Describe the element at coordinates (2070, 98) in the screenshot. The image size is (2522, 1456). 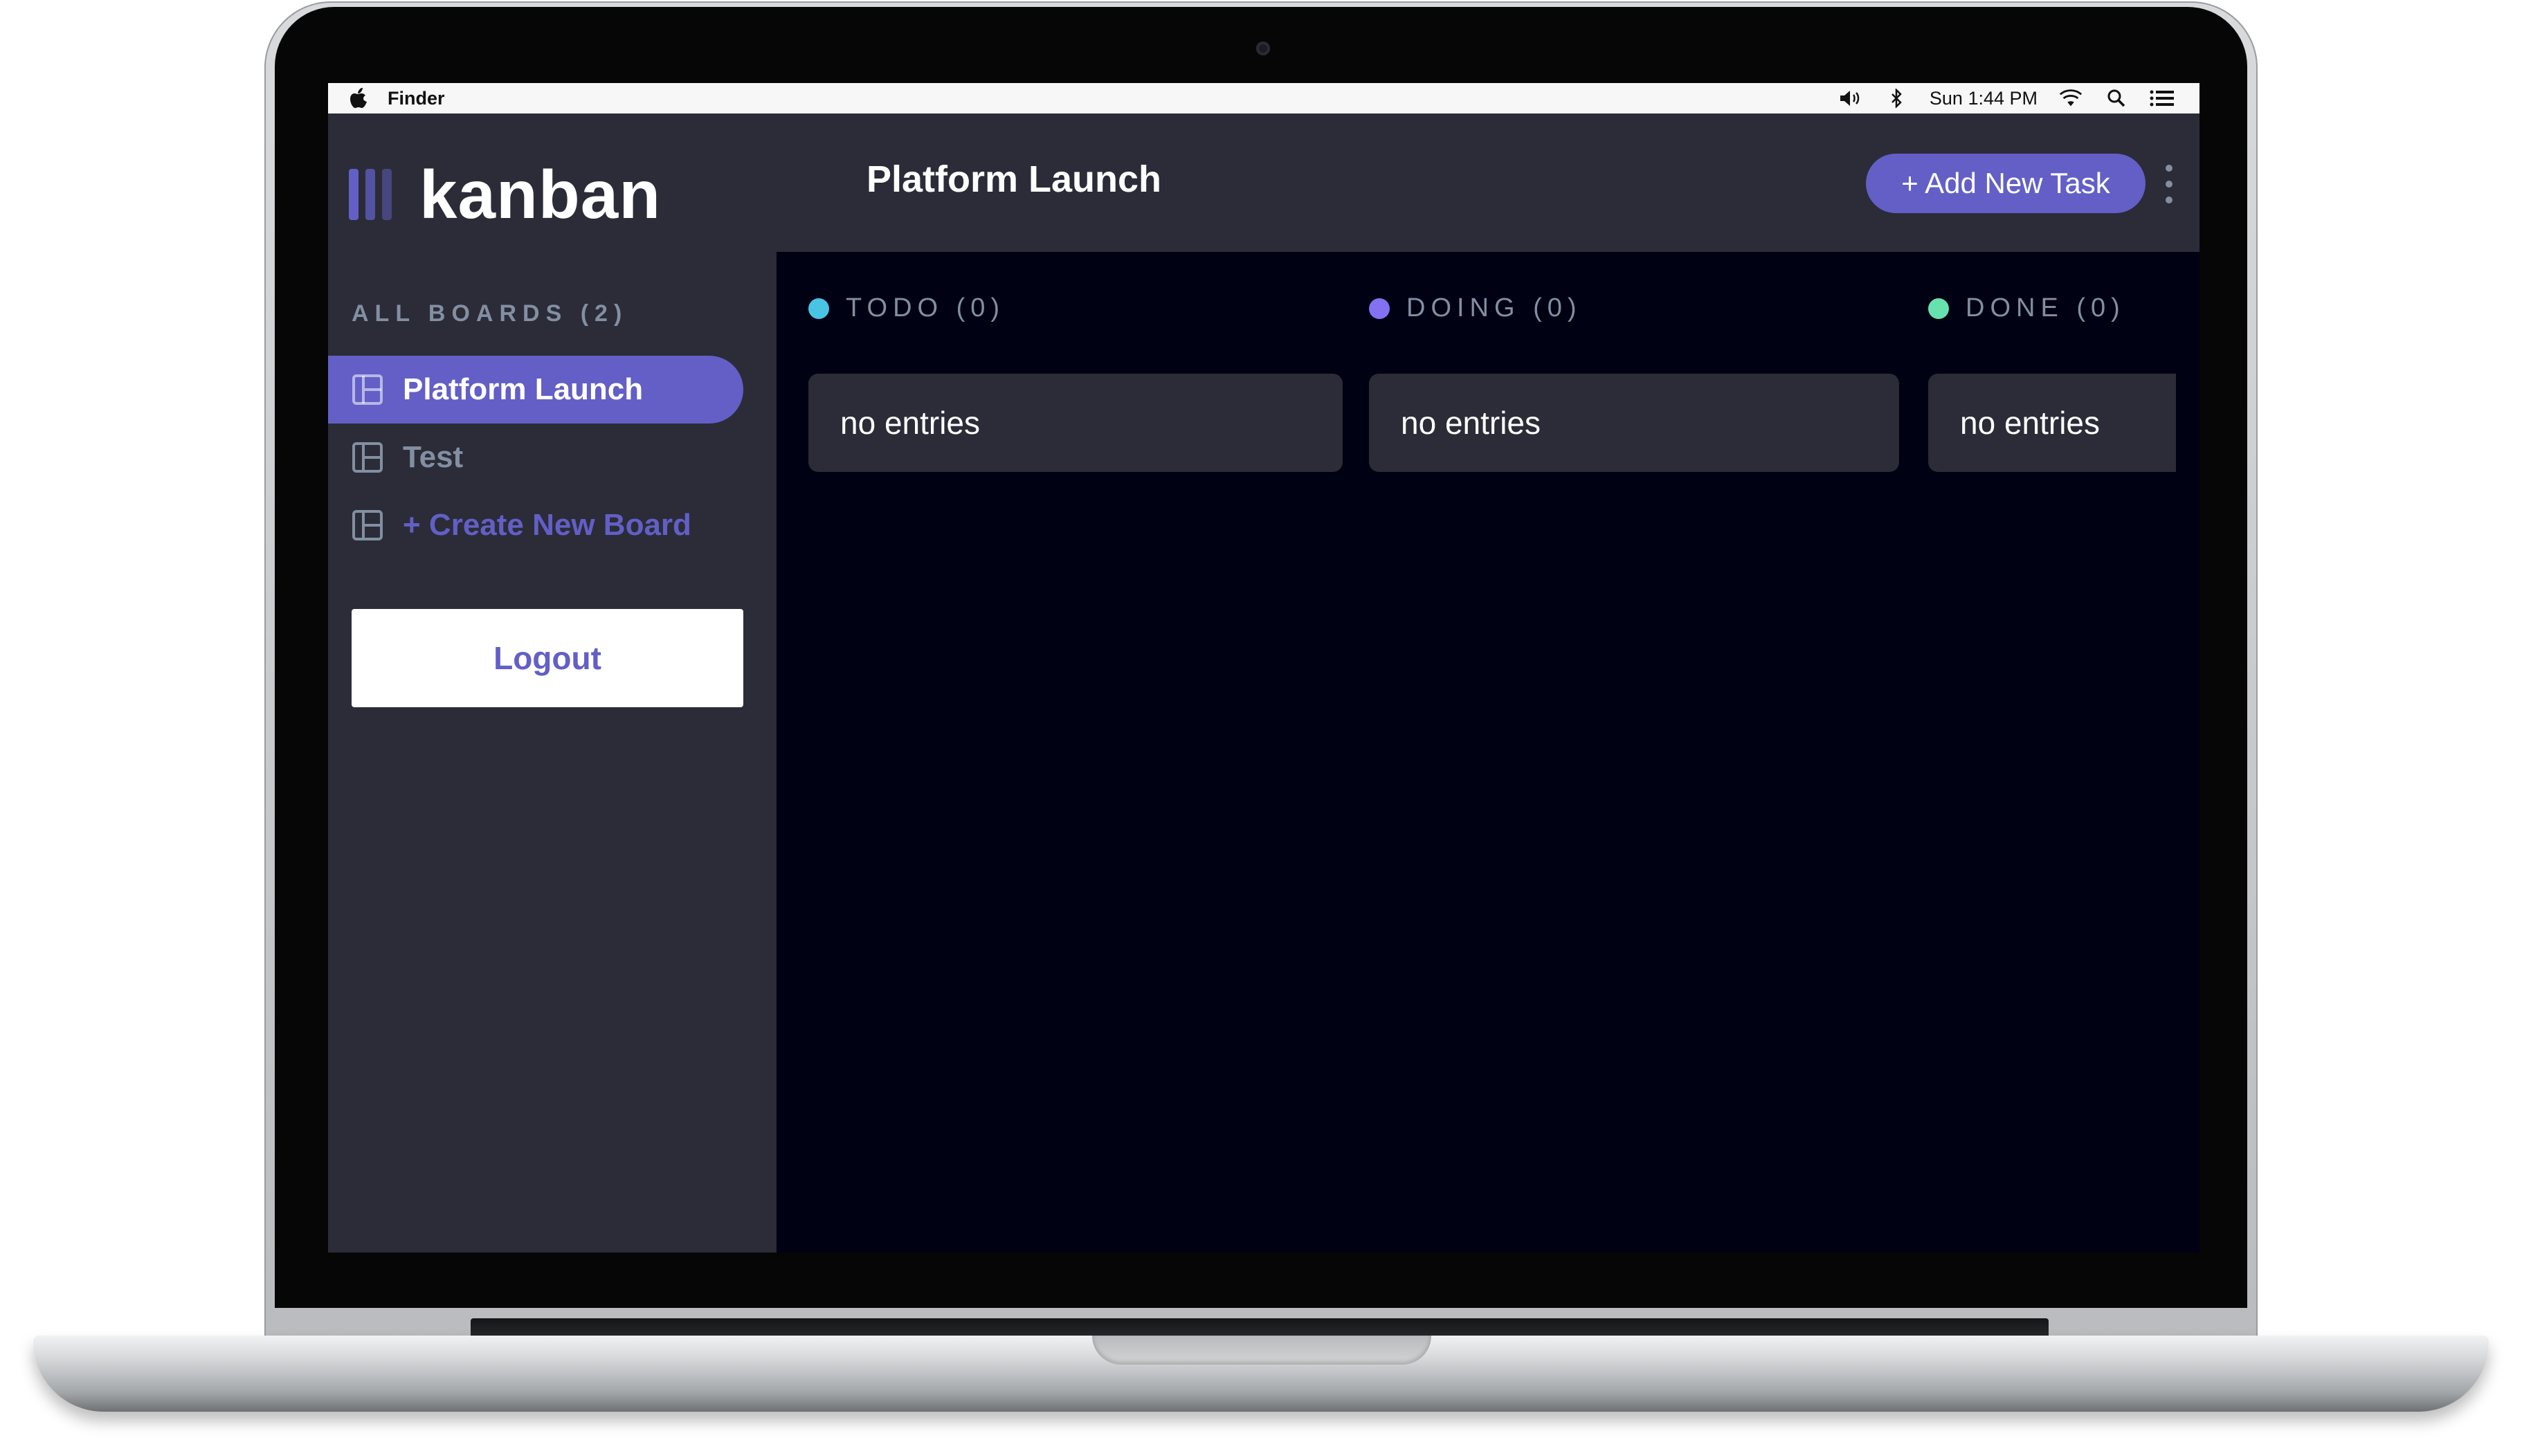
I see `wifi-icon` at that location.